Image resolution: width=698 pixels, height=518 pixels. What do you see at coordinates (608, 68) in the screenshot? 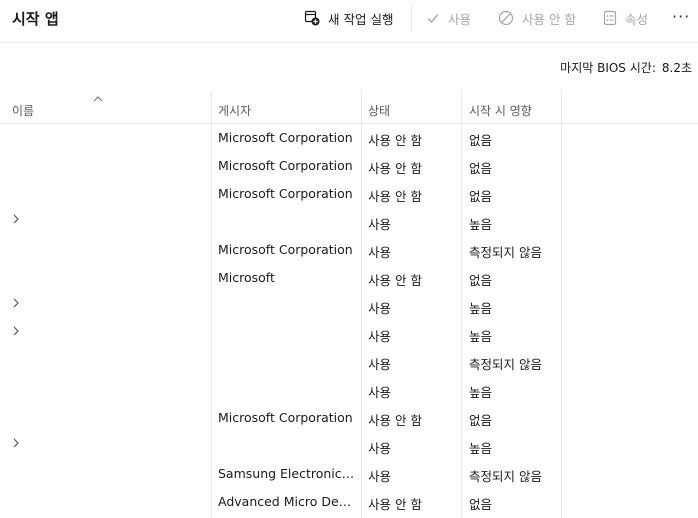
I see `bios-time-label: 마지막 BIOS 시간:` at bounding box center [608, 68].